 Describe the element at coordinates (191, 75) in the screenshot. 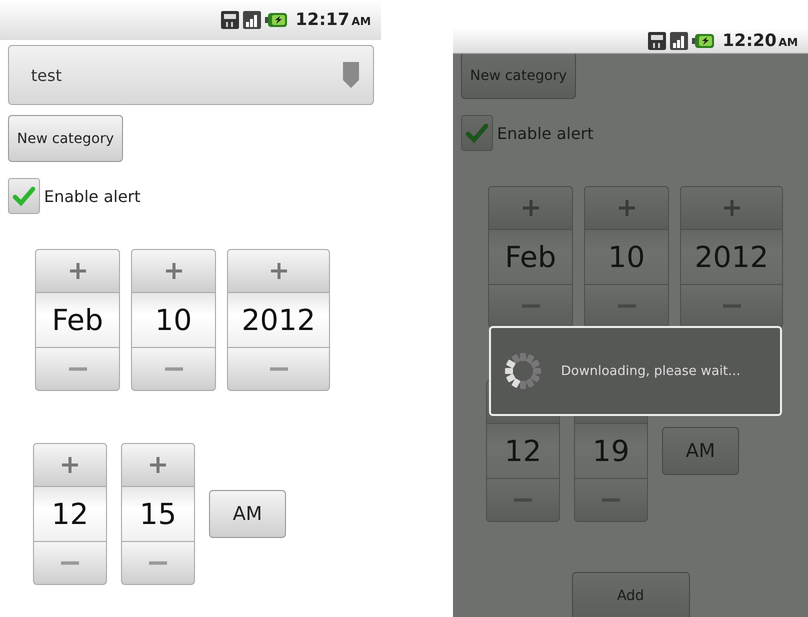

I see `category-dropdown: test` at that location.